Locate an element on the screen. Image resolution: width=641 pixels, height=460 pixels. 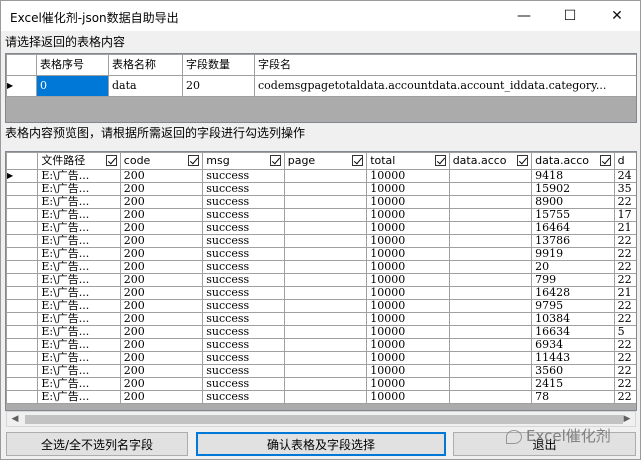
scroll-thumb is located at coordinates (324, 419).